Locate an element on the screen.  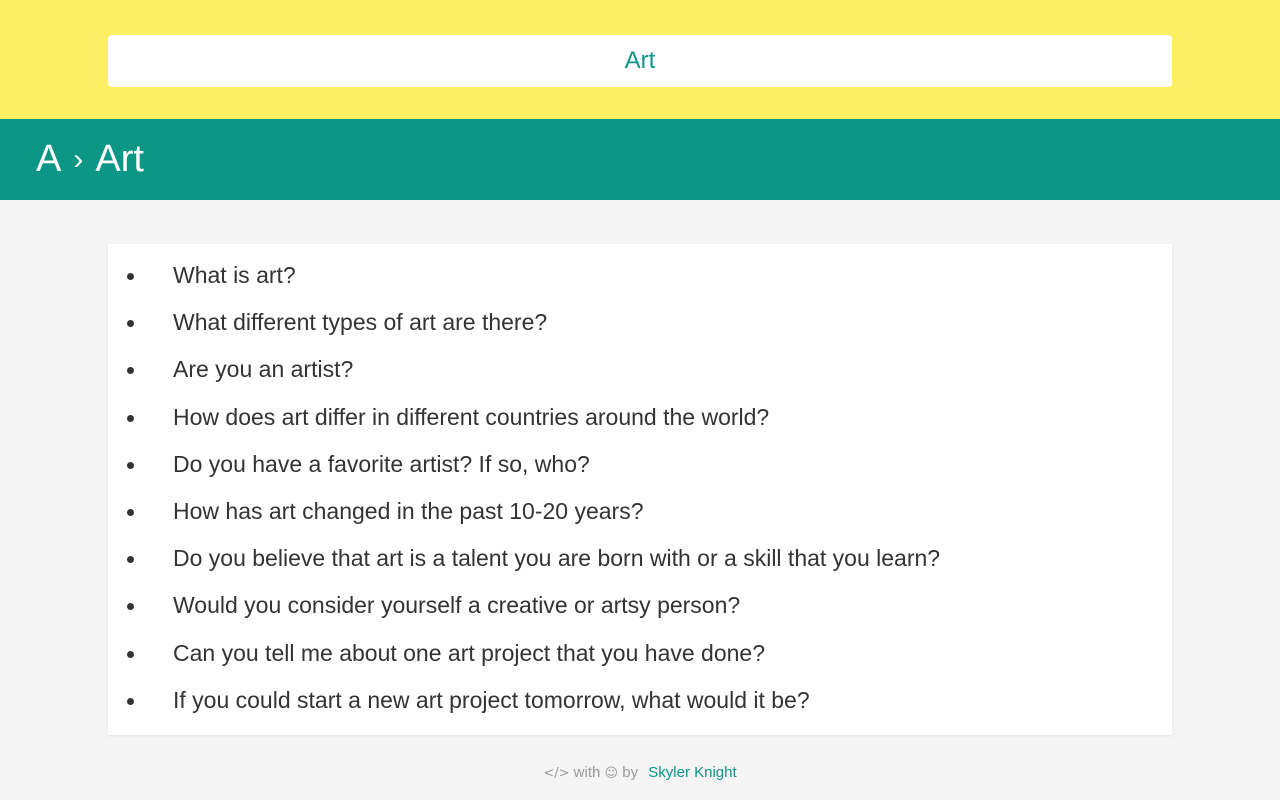
author-link: Skyler Knight is located at coordinates (692, 772).